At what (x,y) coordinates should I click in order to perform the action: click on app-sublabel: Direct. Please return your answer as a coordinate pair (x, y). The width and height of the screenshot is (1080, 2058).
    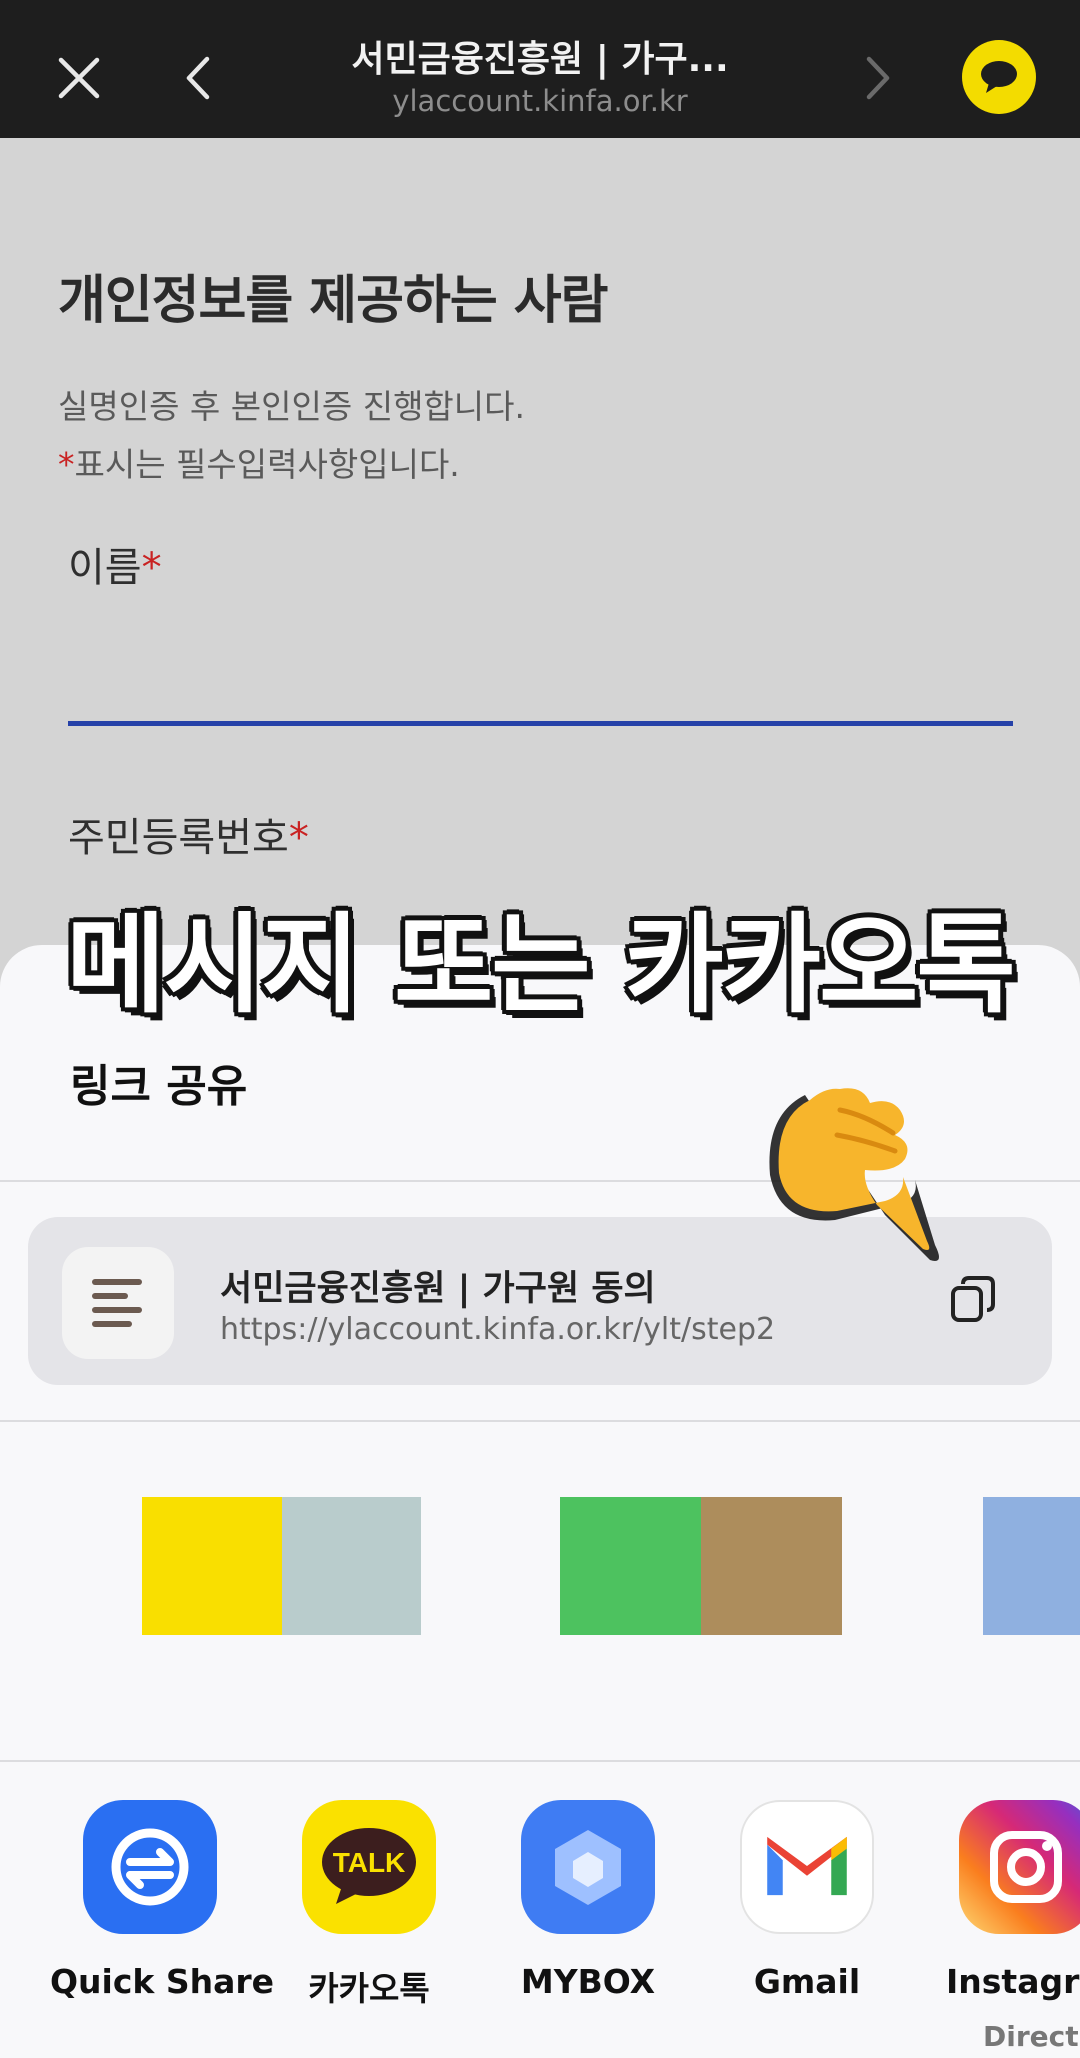
    Looking at the image, I should click on (1031, 2036).